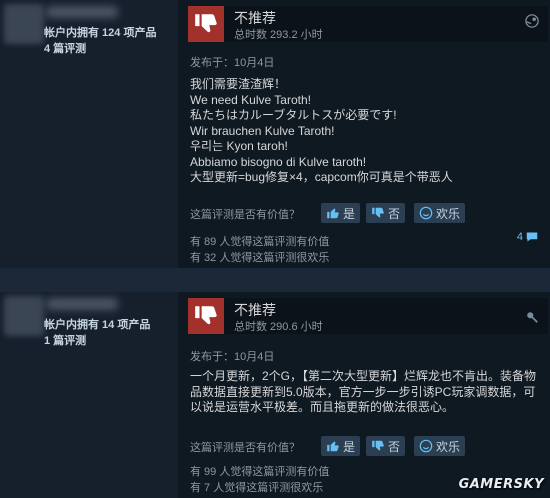 This screenshot has height=498, width=550. I want to click on helpful-count: 有 89 人觉得这篇评测有价值, so click(260, 242).